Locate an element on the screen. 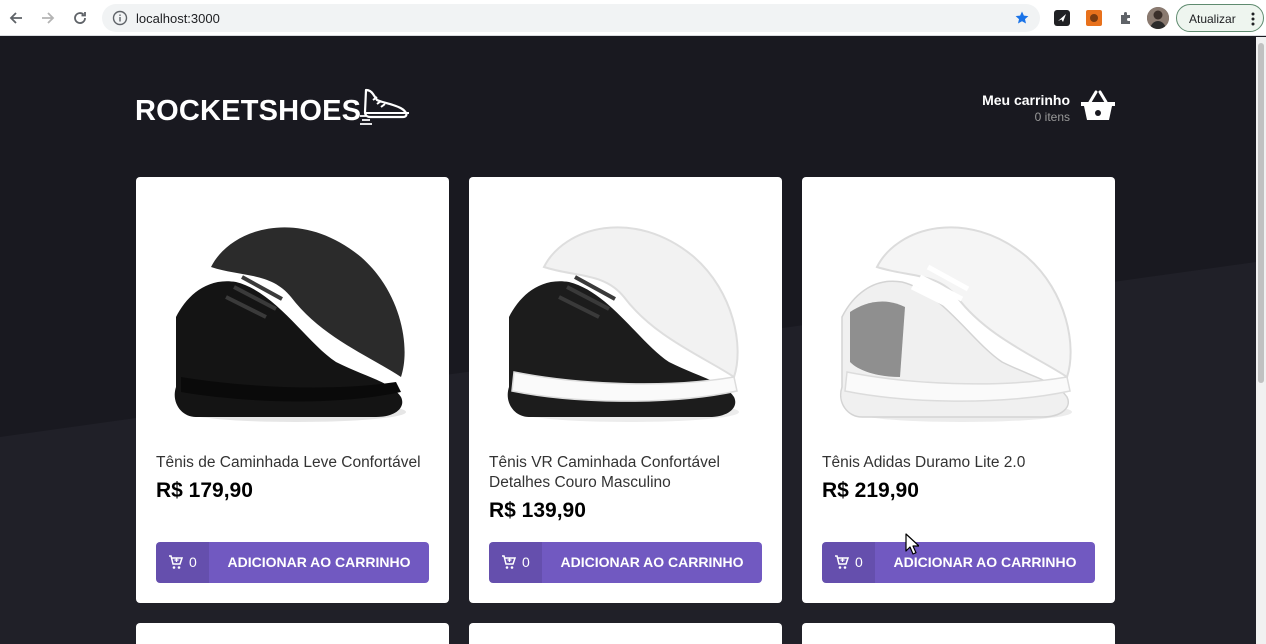 This screenshot has height=644, width=1266. reload-button is located at coordinates (80, 18).